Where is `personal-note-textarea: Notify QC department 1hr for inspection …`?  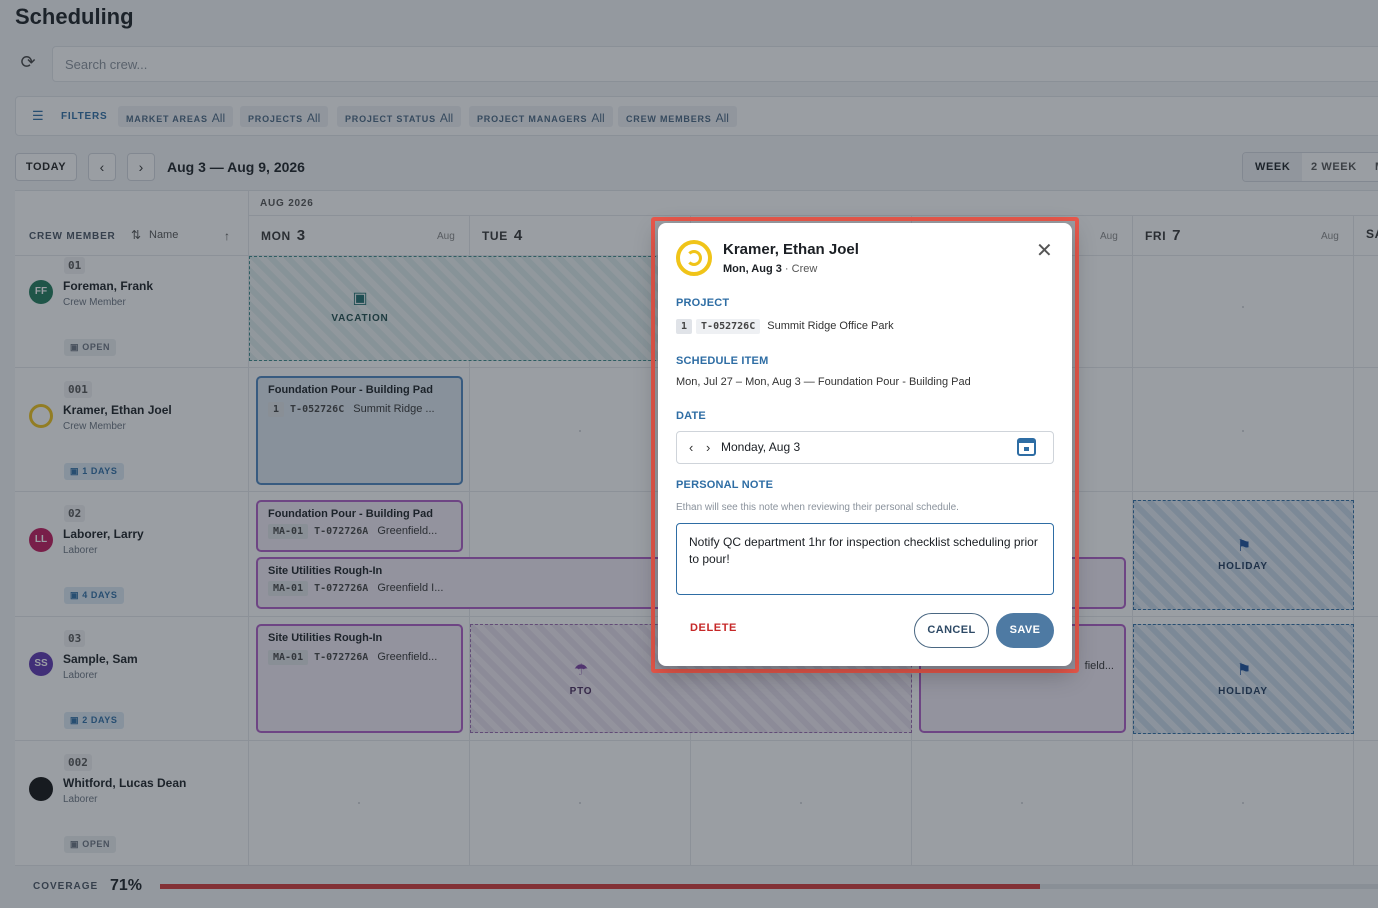
personal-note-textarea: Notify QC department 1hr for inspection … is located at coordinates (865, 559).